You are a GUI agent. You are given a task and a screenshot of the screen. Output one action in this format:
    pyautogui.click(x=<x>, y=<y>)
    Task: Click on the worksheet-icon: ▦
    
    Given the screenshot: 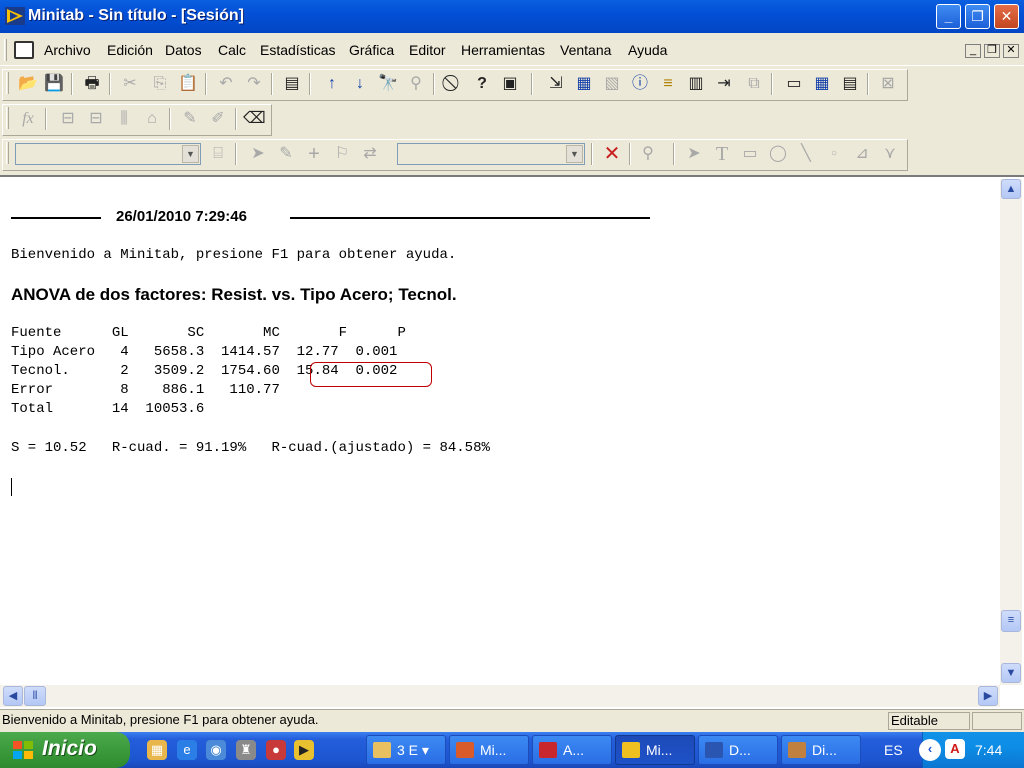 What is the action you would take?
    pyautogui.click(x=584, y=84)
    